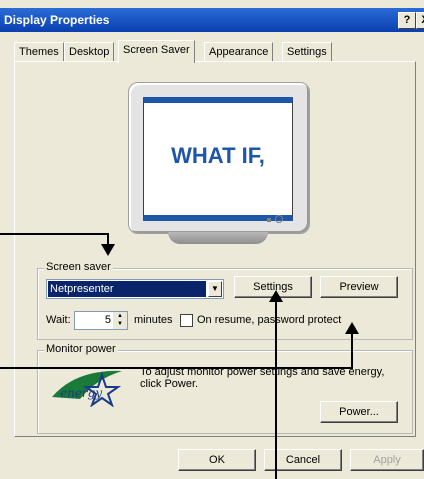 This screenshot has height=479, width=424. I want to click on window-title: Display Properties, so click(57, 20).